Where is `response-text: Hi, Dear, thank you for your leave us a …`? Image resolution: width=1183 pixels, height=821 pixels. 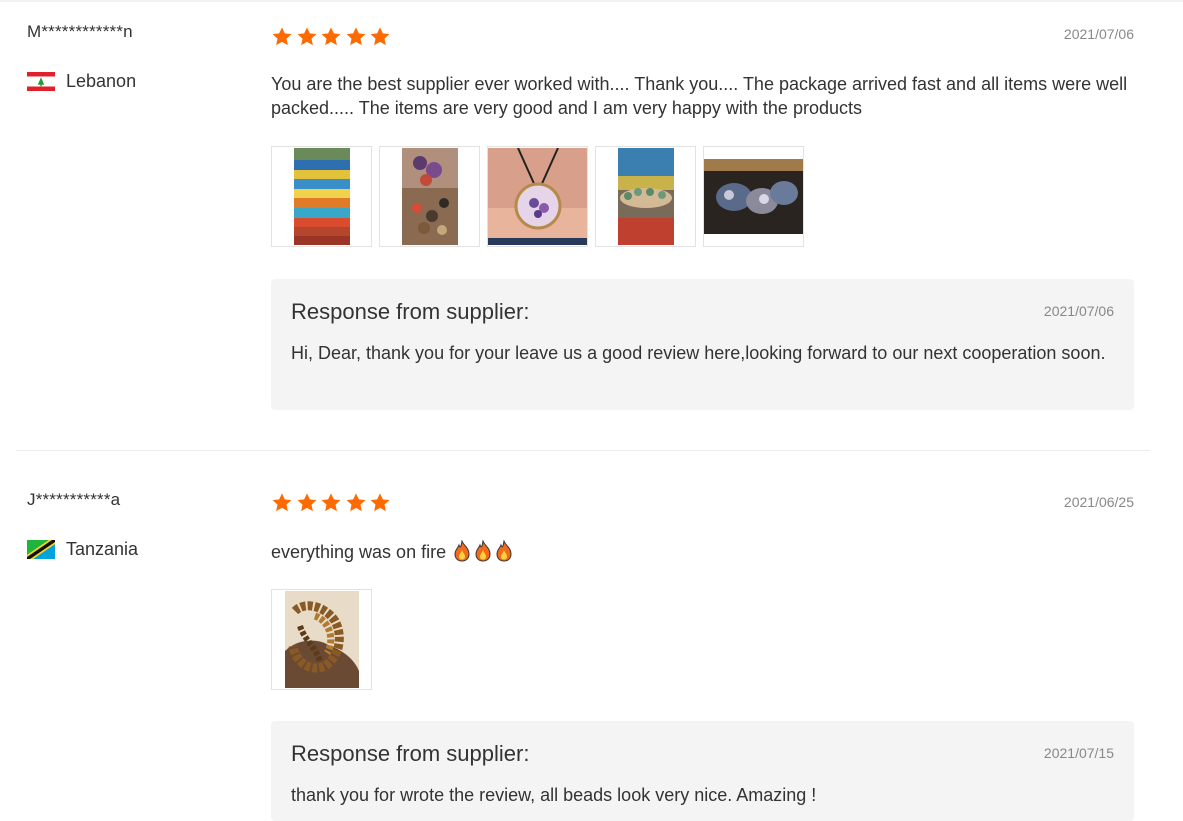
response-text: Hi, Dear, thank you for your leave us a … is located at coordinates (698, 353).